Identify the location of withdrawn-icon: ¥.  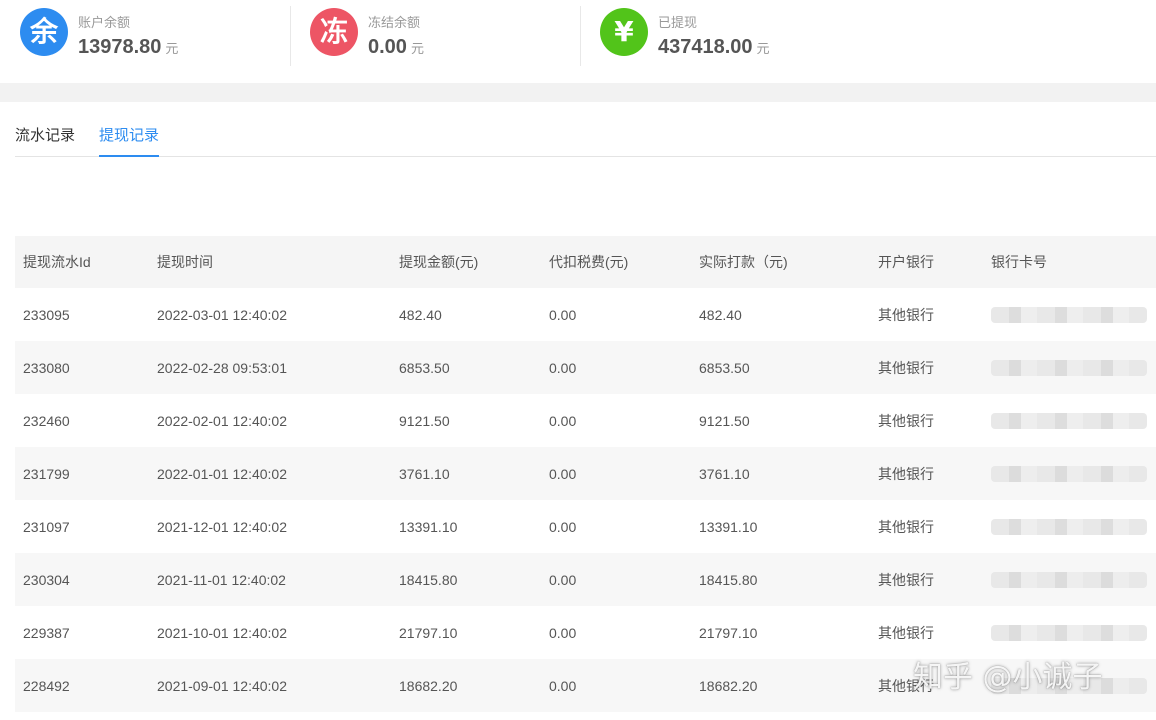
(624, 32).